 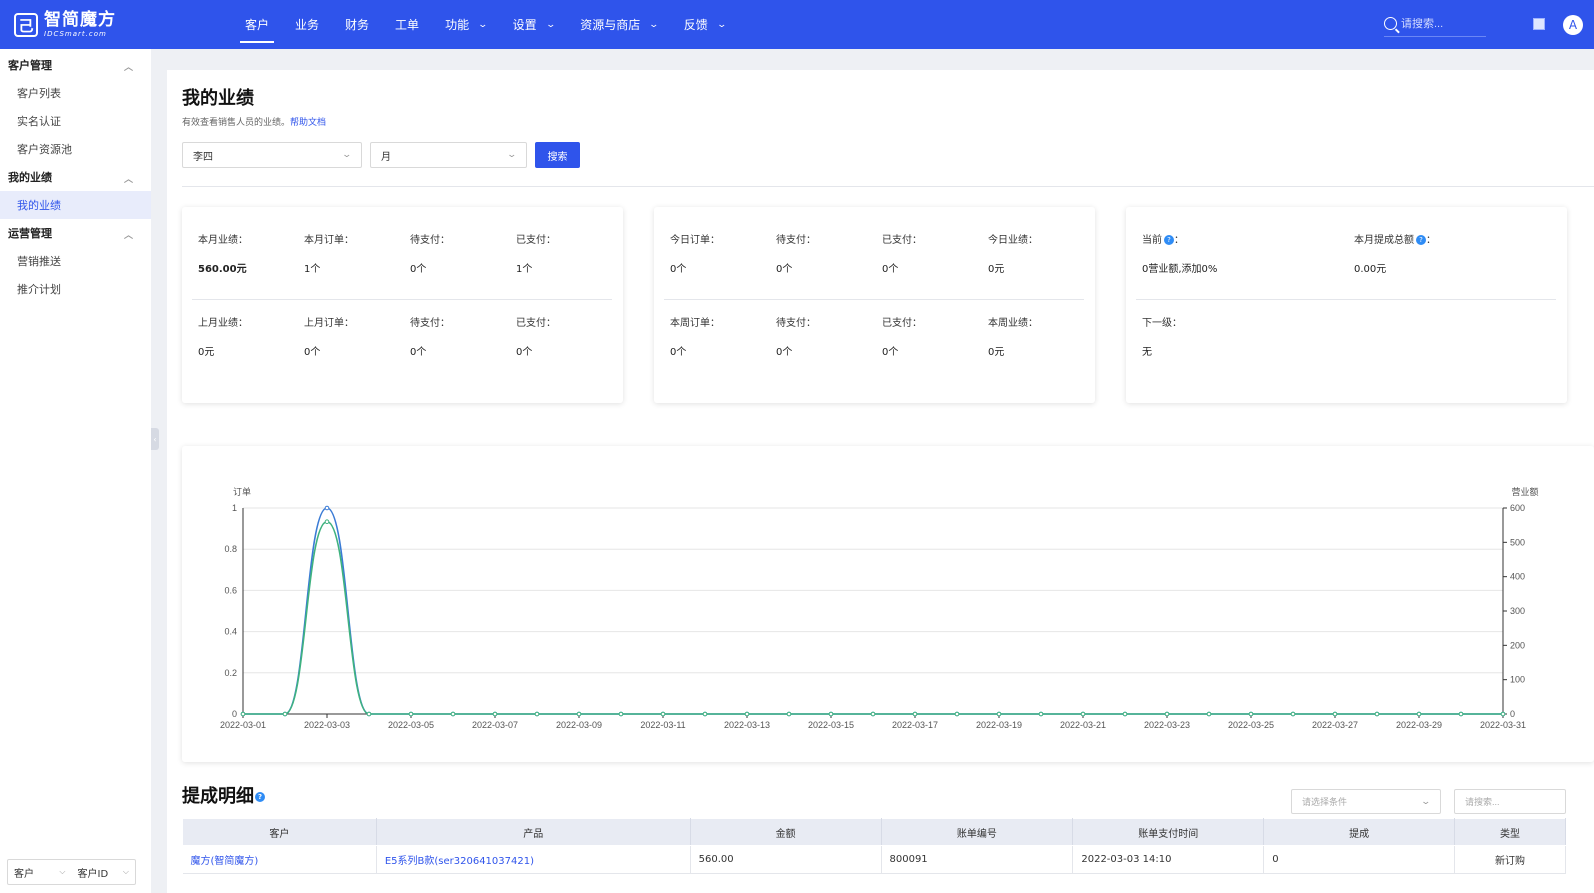 I want to click on col-amount: 金额, so click(x=785, y=832).